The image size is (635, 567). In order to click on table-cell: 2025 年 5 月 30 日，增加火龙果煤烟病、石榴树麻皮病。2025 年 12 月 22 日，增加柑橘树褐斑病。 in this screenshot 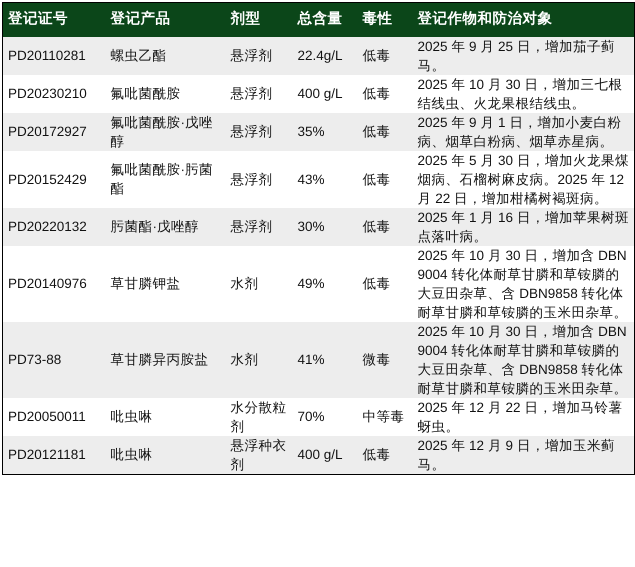, I will do `click(523, 179)`.